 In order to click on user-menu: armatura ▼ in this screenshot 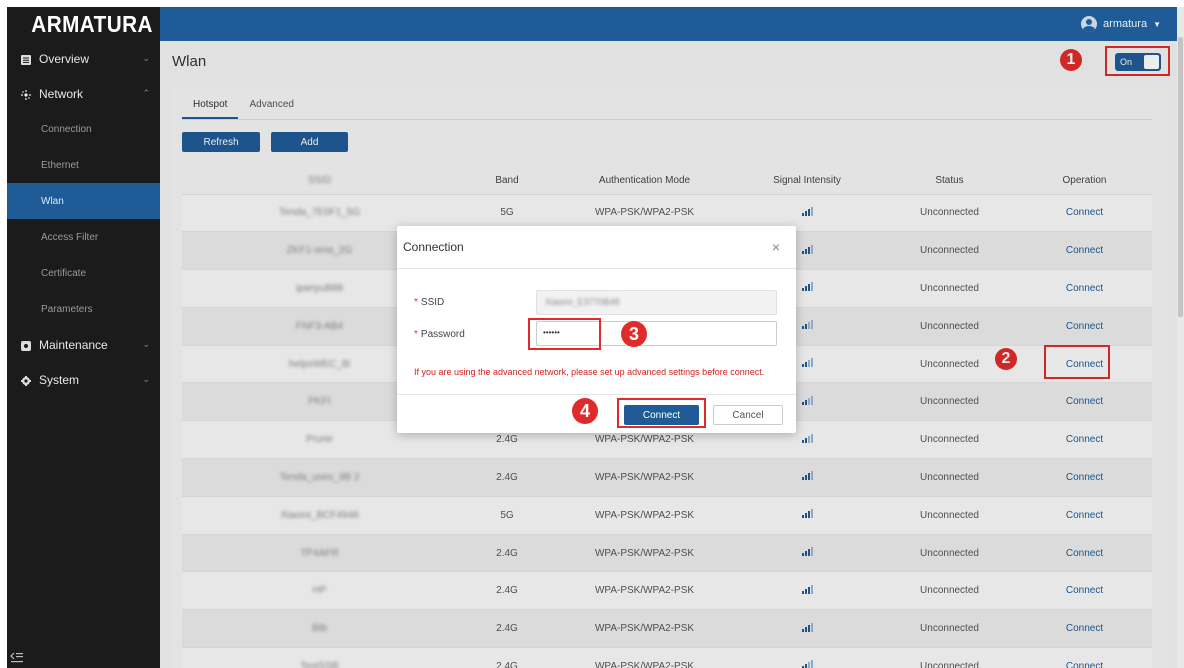, I will do `click(1121, 24)`.